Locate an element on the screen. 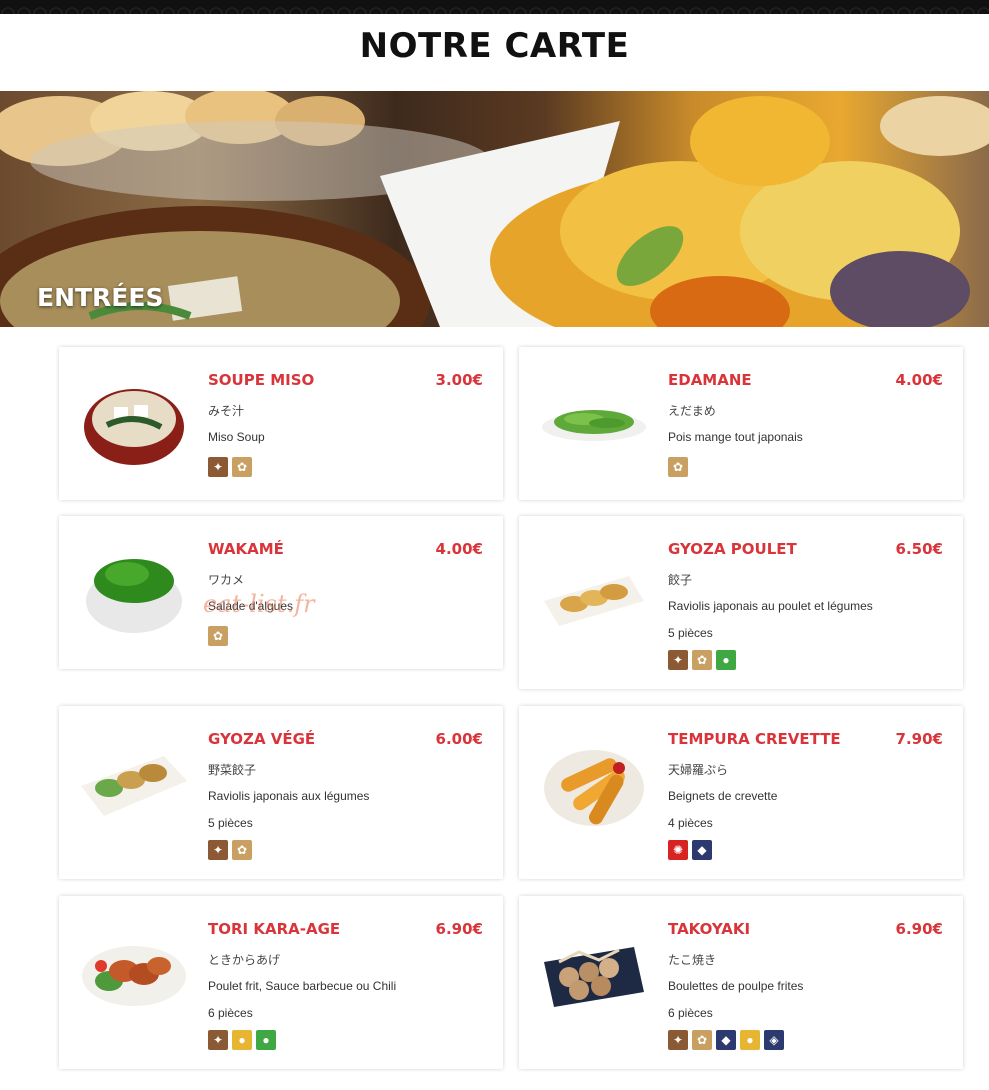 The image size is (989, 1090). item-japanese-name: 野菜餃子 is located at coordinates (232, 770).